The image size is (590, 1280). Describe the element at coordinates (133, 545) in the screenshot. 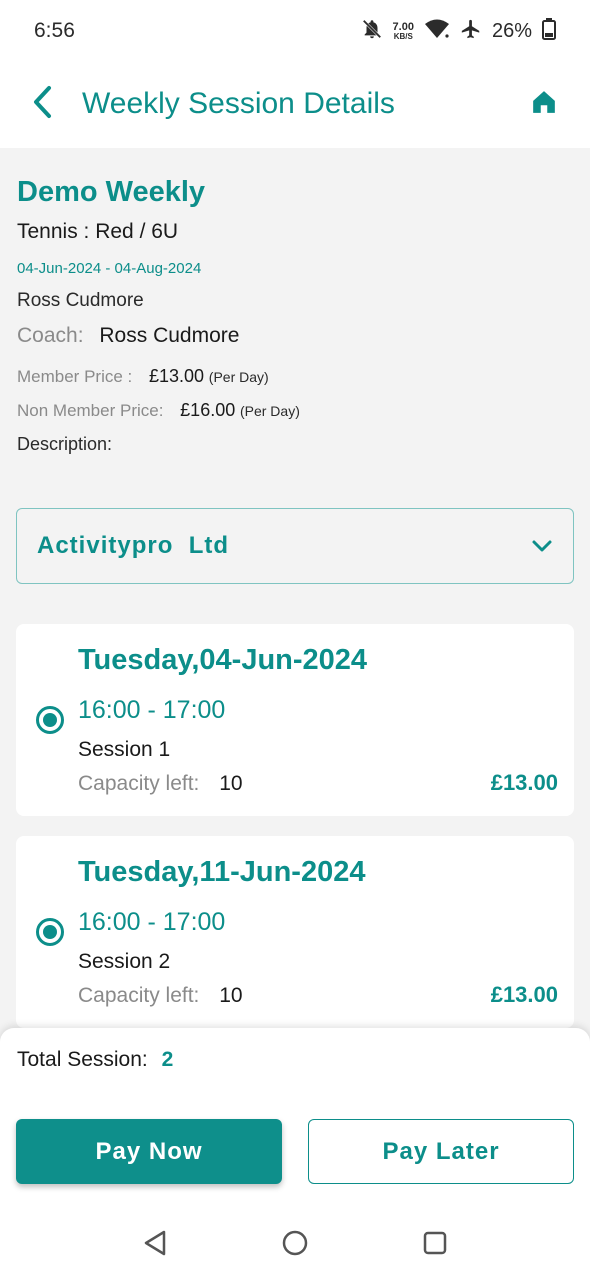

I see `venue-select-value: Activitypro Ltd` at that location.